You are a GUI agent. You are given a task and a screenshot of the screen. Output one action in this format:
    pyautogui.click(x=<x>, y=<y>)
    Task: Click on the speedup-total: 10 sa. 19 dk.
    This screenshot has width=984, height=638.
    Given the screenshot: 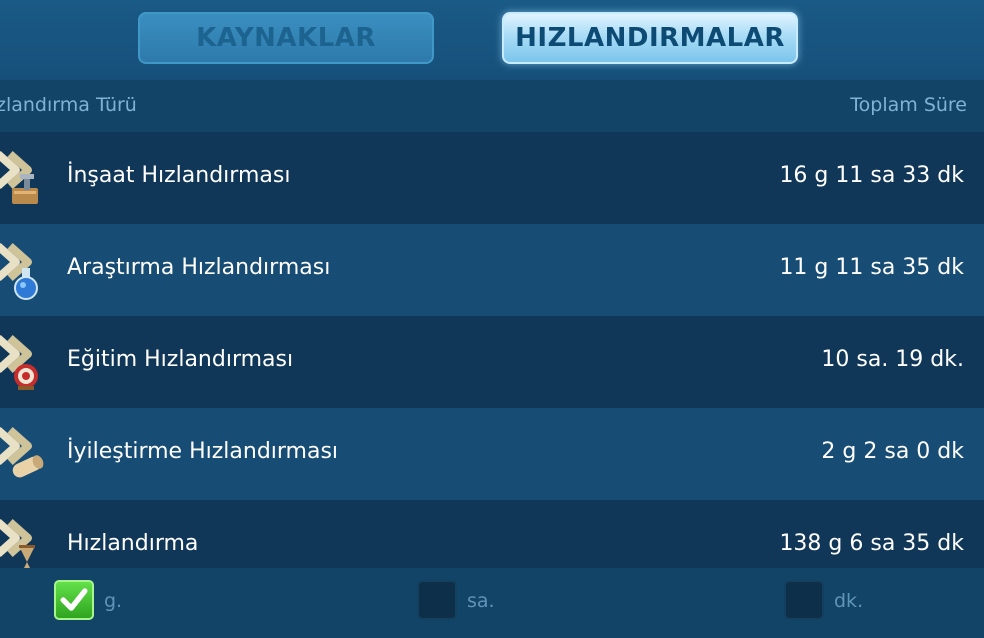 What is the action you would take?
    pyautogui.click(x=892, y=359)
    